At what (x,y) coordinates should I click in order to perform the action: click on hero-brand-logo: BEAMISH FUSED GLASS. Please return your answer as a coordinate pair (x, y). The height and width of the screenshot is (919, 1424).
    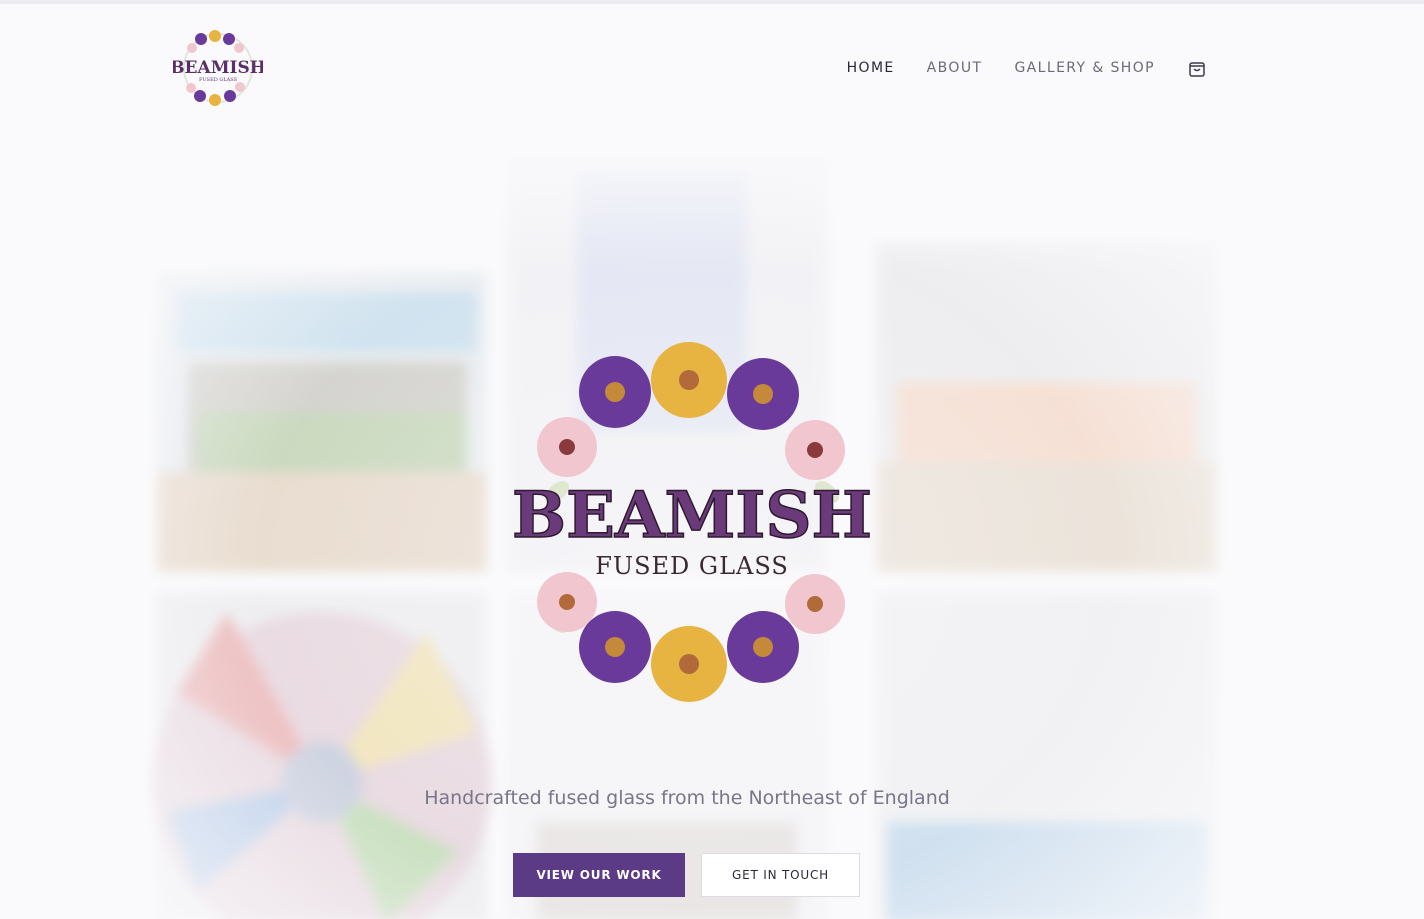
    Looking at the image, I should click on (692, 522).